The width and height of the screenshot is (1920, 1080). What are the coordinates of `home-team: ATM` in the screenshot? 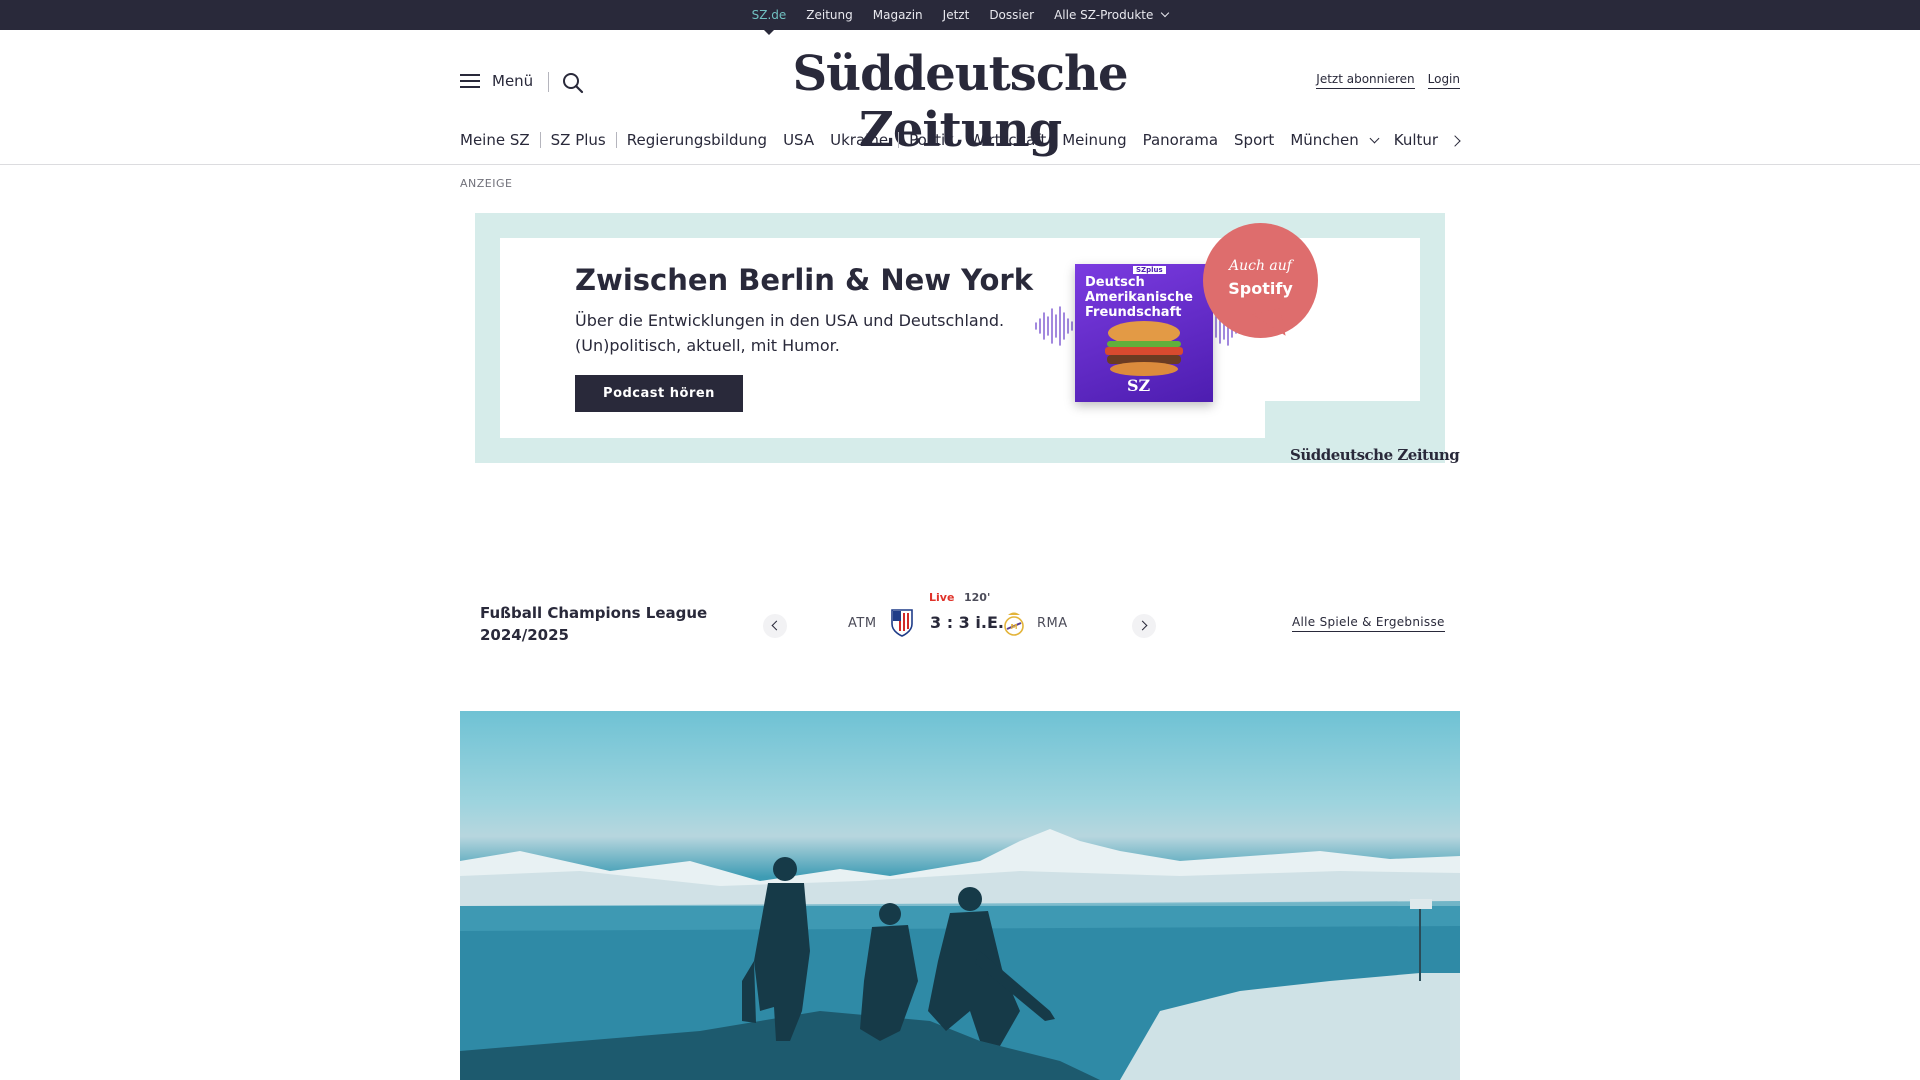 It's located at (862, 623).